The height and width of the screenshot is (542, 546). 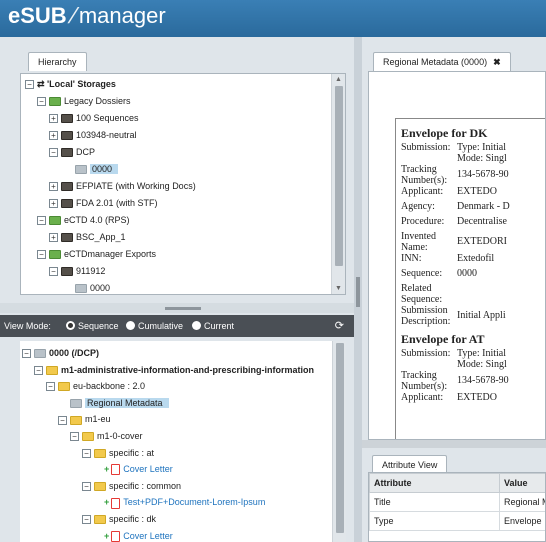 I want to click on storage-icon, so click(x=55, y=221).